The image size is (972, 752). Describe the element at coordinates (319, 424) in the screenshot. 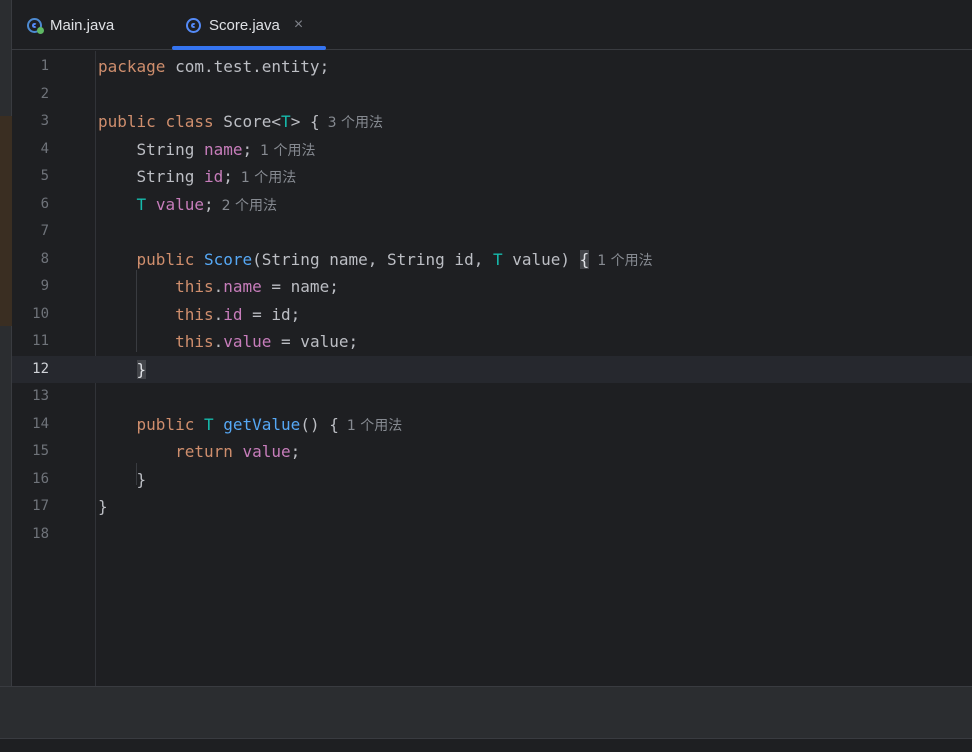

I see `code-token: () {` at that location.